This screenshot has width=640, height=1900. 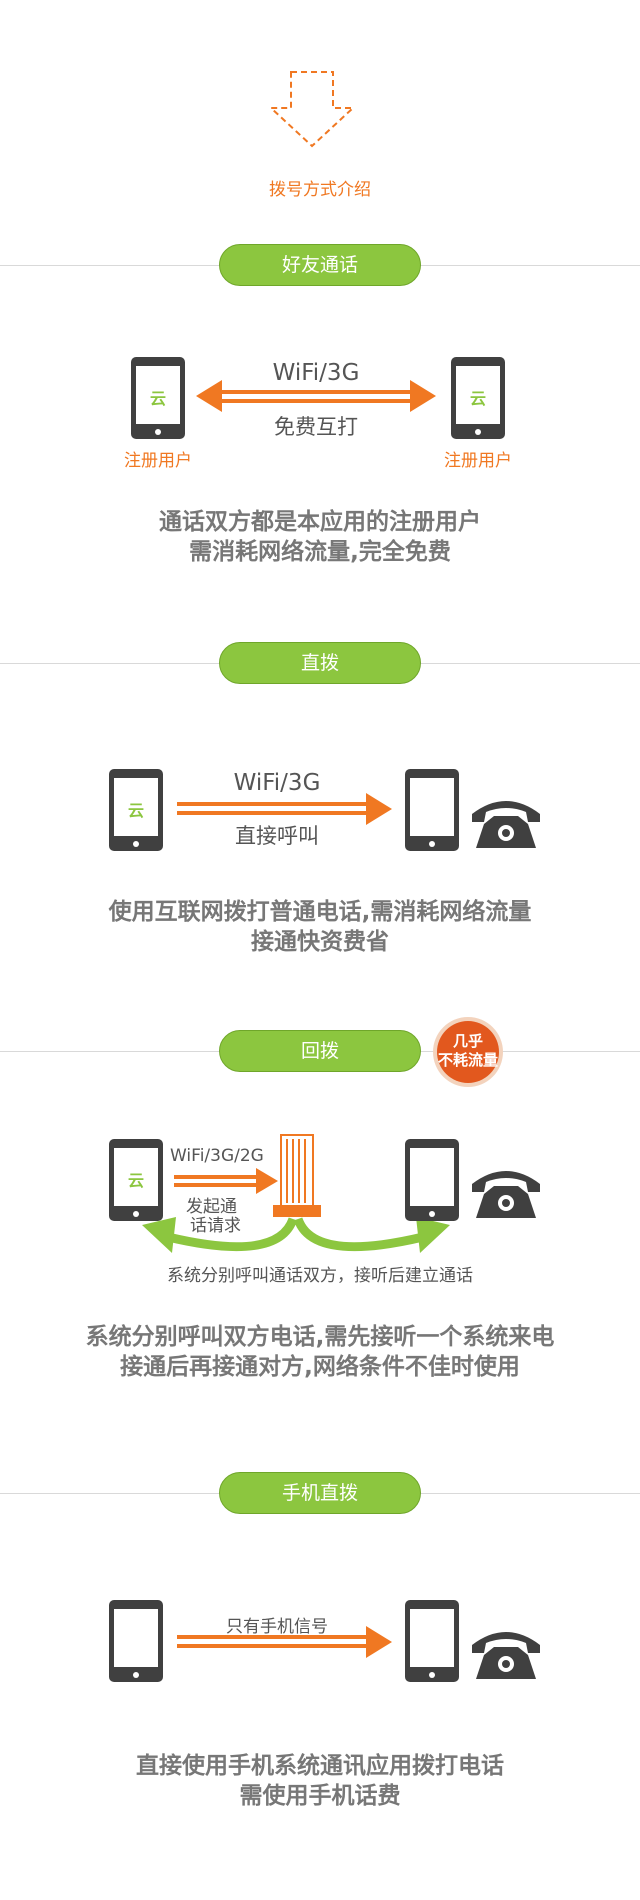 I want to click on section-title-direct-dial: 直拨, so click(x=320, y=663).